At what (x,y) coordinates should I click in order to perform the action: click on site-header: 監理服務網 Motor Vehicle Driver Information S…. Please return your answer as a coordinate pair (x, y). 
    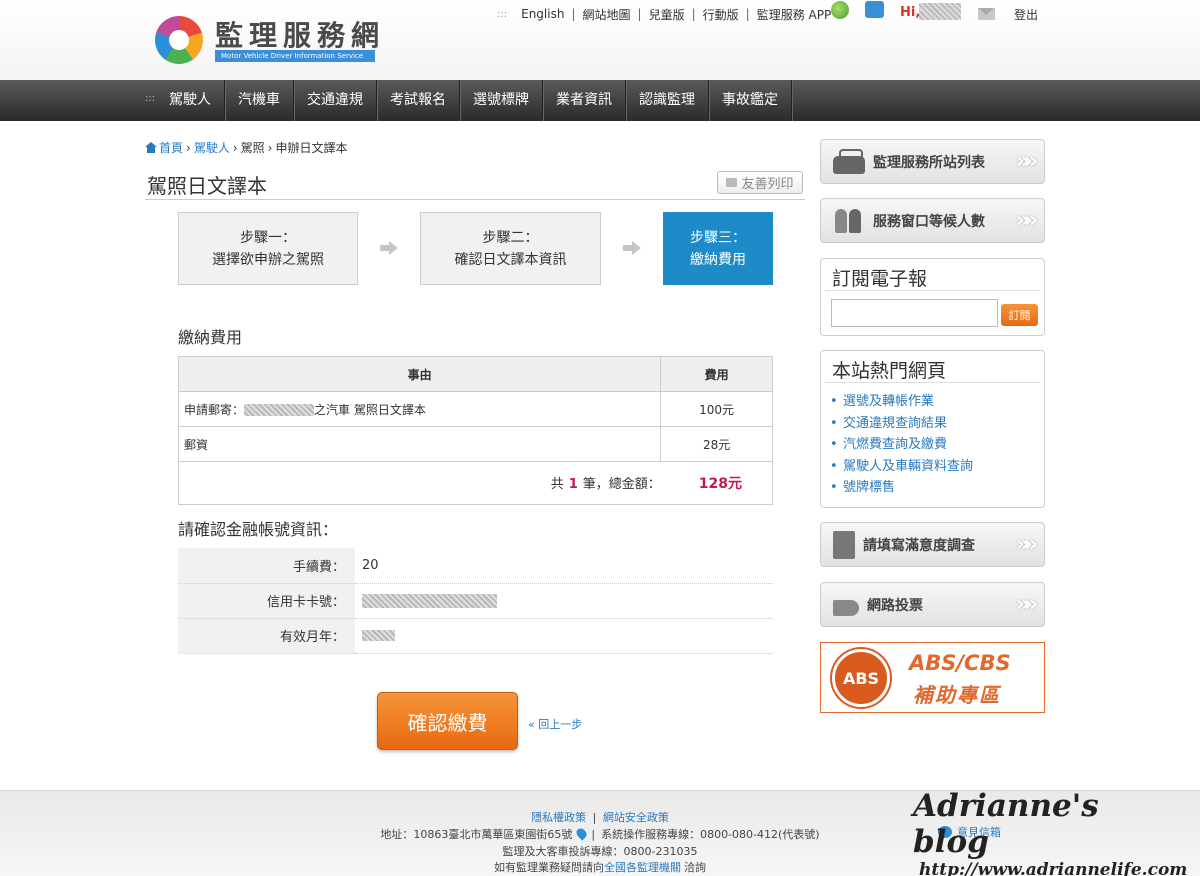
    Looking at the image, I should click on (600, 40).